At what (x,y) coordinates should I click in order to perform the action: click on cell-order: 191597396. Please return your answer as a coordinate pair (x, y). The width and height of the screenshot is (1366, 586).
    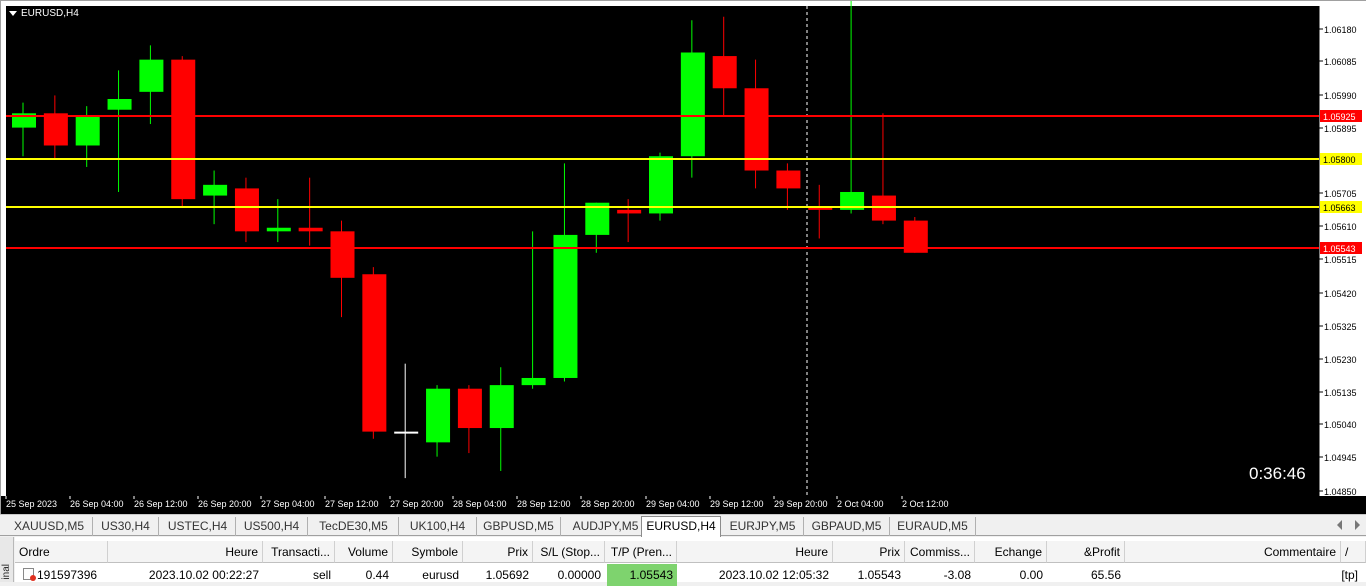
    Looking at the image, I should click on (67, 575).